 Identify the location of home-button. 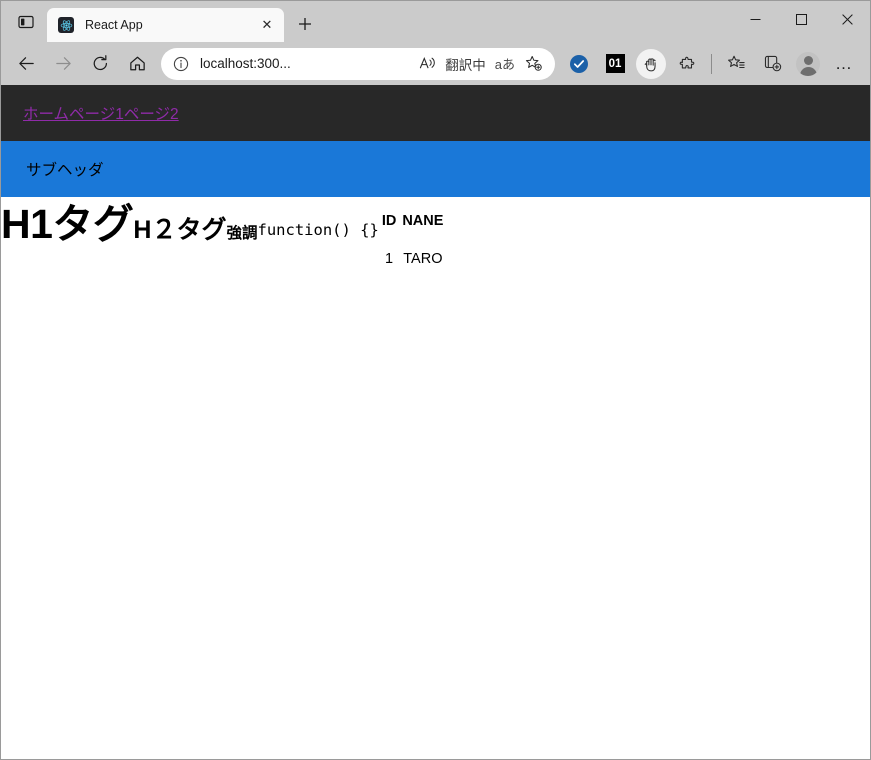
(137, 64).